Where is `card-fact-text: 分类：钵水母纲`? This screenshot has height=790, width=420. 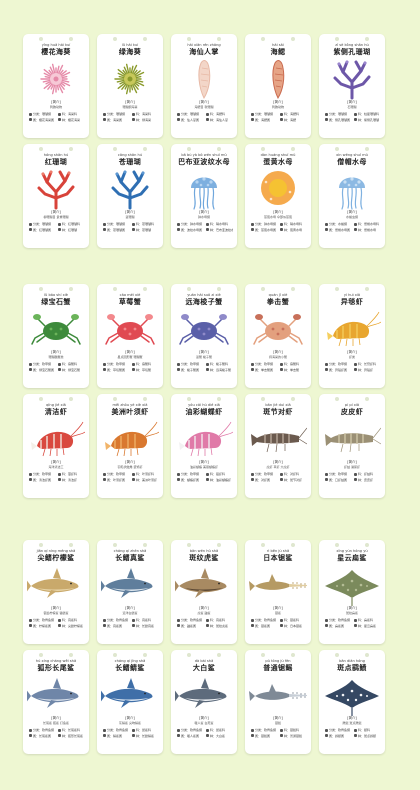 card-fact-text: 分类：钵水母纲 is located at coordinates (192, 224).